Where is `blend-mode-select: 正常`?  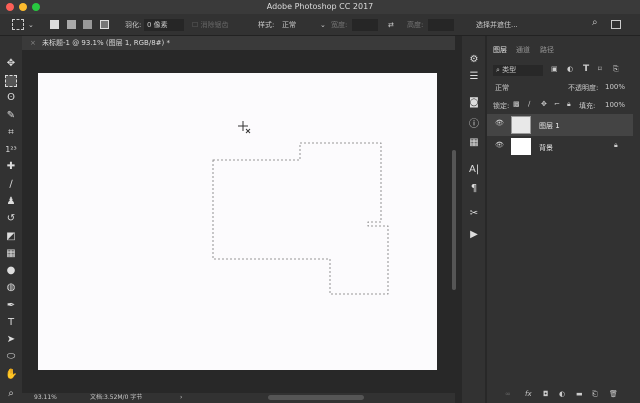
blend-mode-select: 正常 is located at coordinates (502, 88).